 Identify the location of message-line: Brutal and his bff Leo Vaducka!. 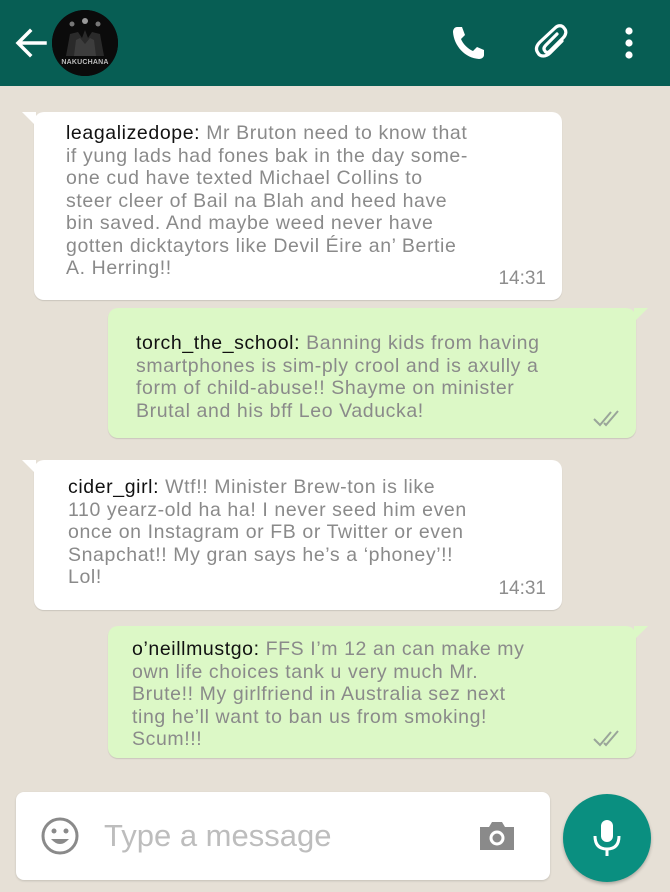
(280, 410).